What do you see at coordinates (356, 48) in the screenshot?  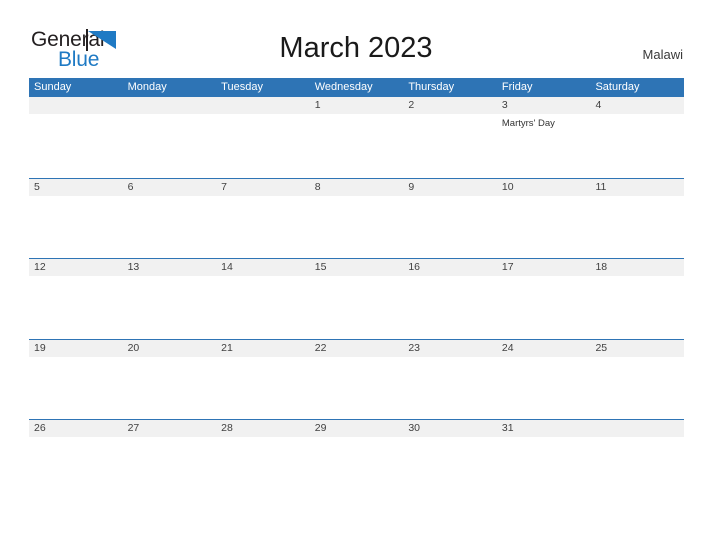 I see `page-title: March 2023` at bounding box center [356, 48].